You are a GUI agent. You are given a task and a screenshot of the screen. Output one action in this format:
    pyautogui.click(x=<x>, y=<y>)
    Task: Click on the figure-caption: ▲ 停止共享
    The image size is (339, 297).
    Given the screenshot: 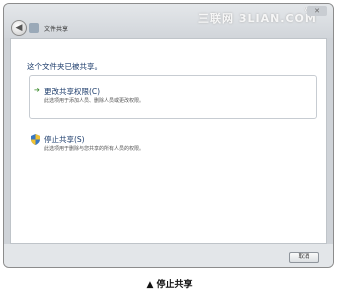 What is the action you would take?
    pyautogui.click(x=169, y=283)
    